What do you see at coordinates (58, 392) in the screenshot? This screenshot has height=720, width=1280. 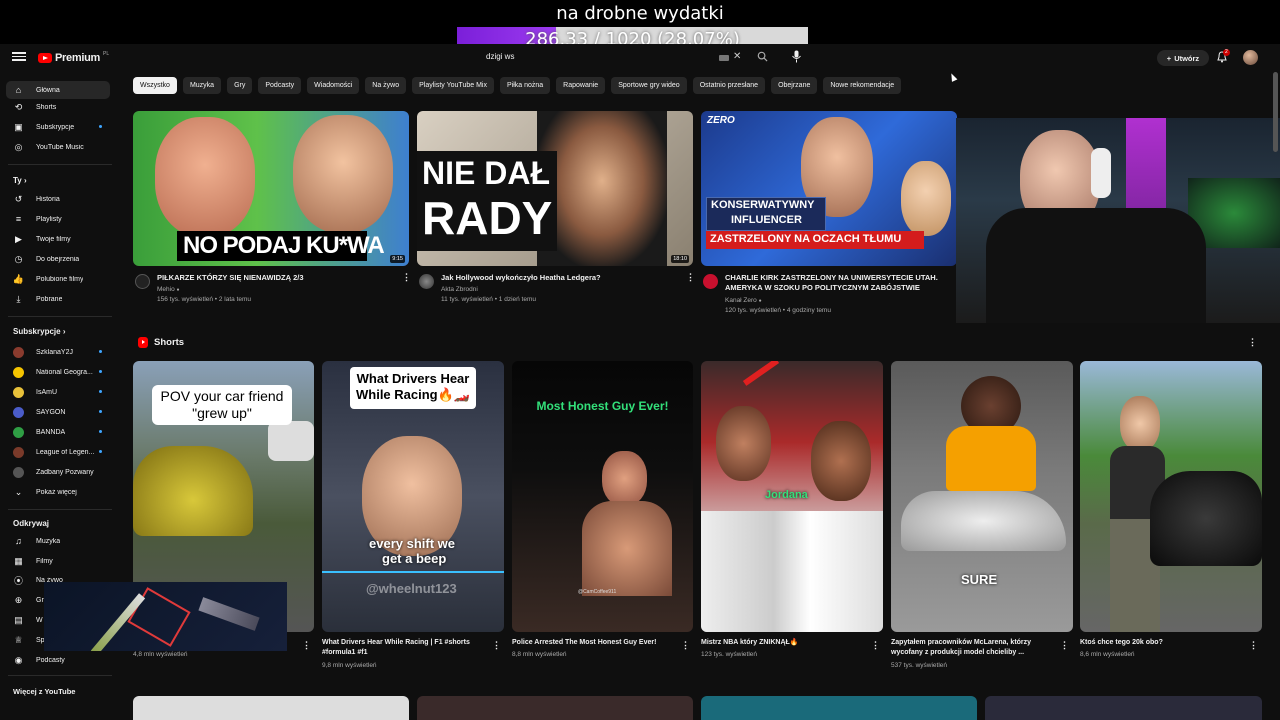 I see `sidebar-channel: IsAmU` at bounding box center [58, 392].